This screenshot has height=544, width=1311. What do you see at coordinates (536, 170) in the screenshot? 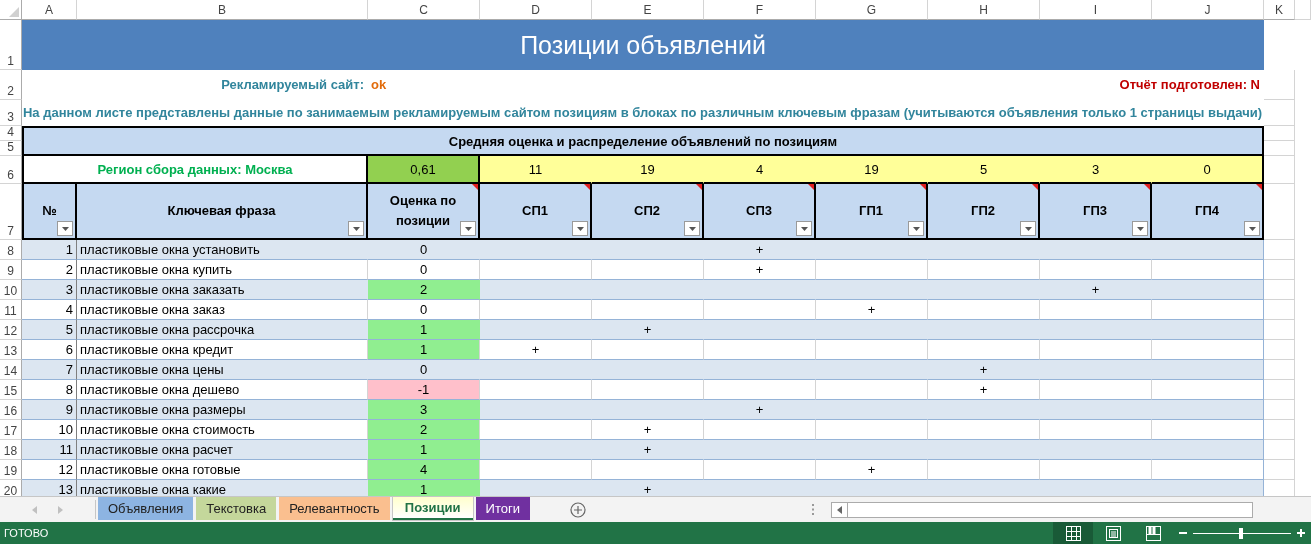
I see `position-count: 11` at bounding box center [536, 170].